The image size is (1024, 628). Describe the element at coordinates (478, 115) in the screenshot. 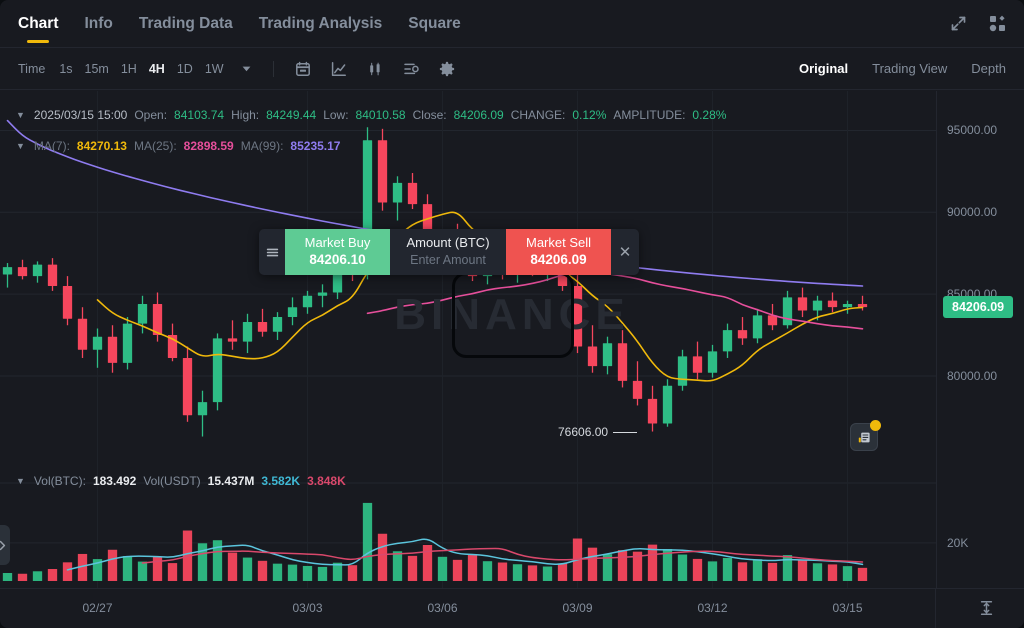

I see `ohlc-close-value: 84206.09` at that location.